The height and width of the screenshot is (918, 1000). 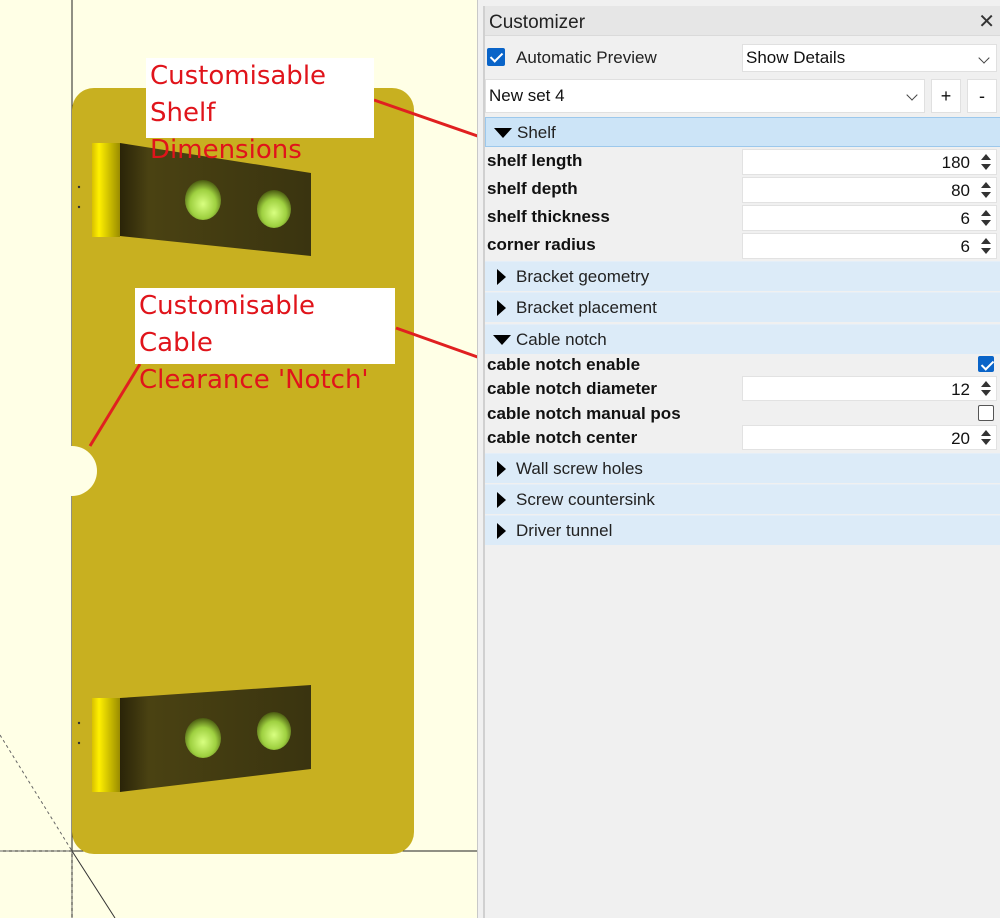 I want to click on shelf-depth-spinbox: 80, so click(x=869, y=190).